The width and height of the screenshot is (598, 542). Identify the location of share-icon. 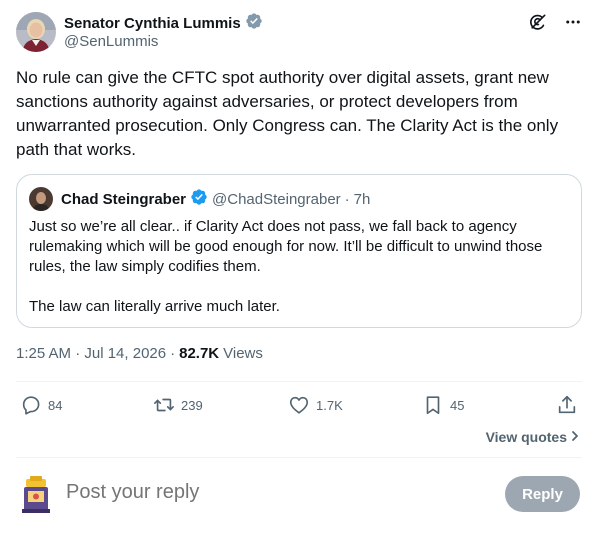
(567, 405).